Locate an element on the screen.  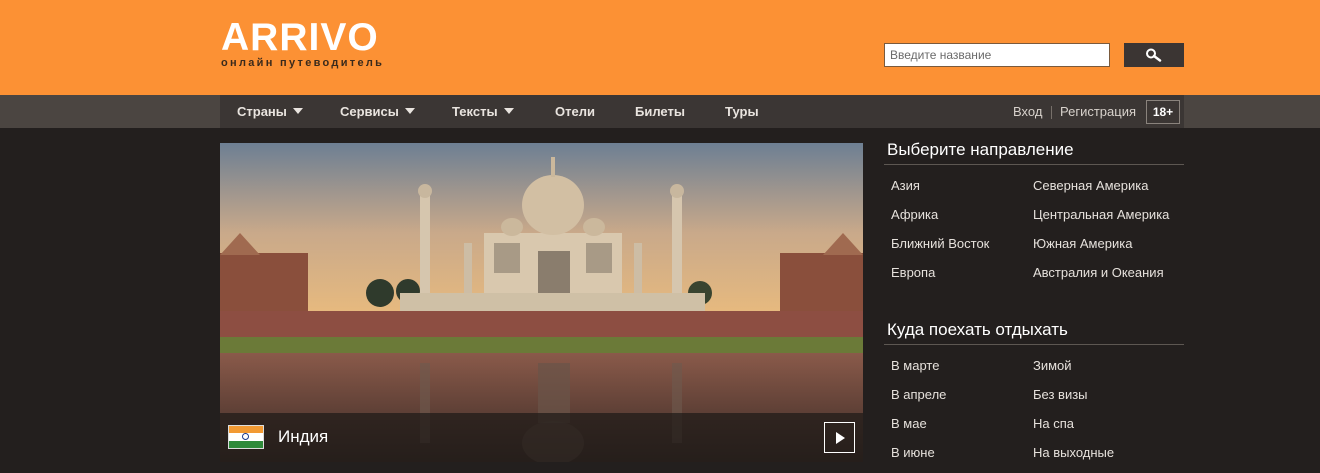
nav-item-label: Отели is located at coordinates (575, 111).